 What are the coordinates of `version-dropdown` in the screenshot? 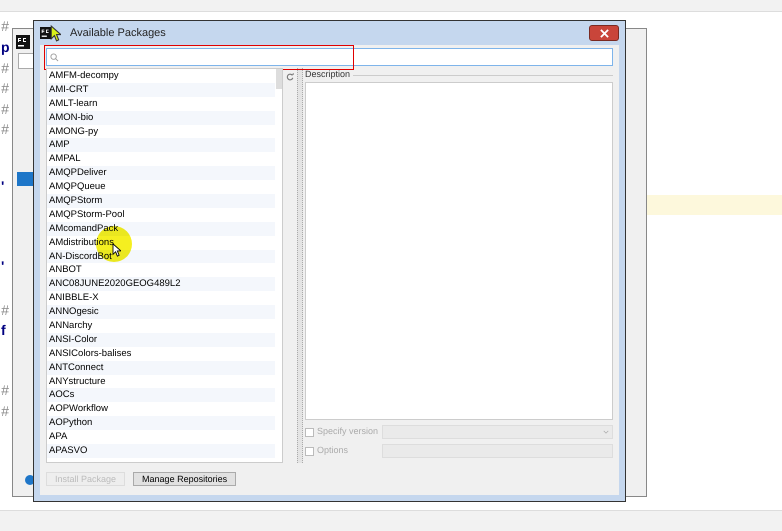 It's located at (497, 432).